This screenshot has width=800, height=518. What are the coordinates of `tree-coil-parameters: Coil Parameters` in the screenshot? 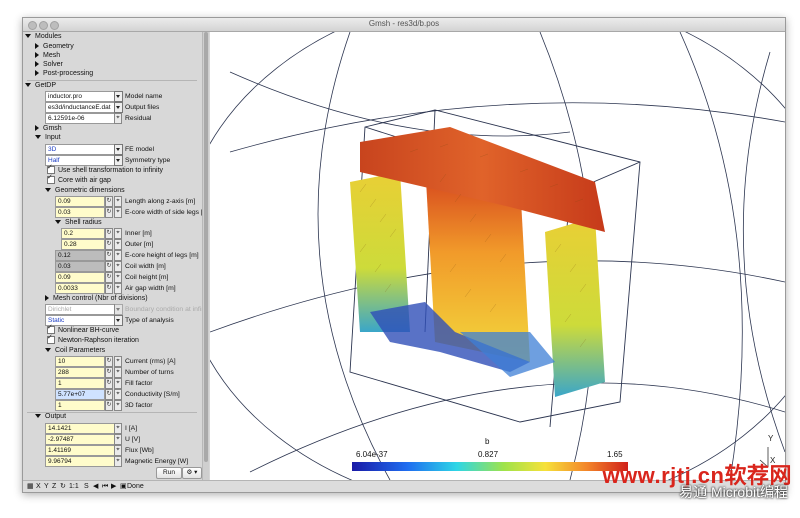 It's located at (75, 351).